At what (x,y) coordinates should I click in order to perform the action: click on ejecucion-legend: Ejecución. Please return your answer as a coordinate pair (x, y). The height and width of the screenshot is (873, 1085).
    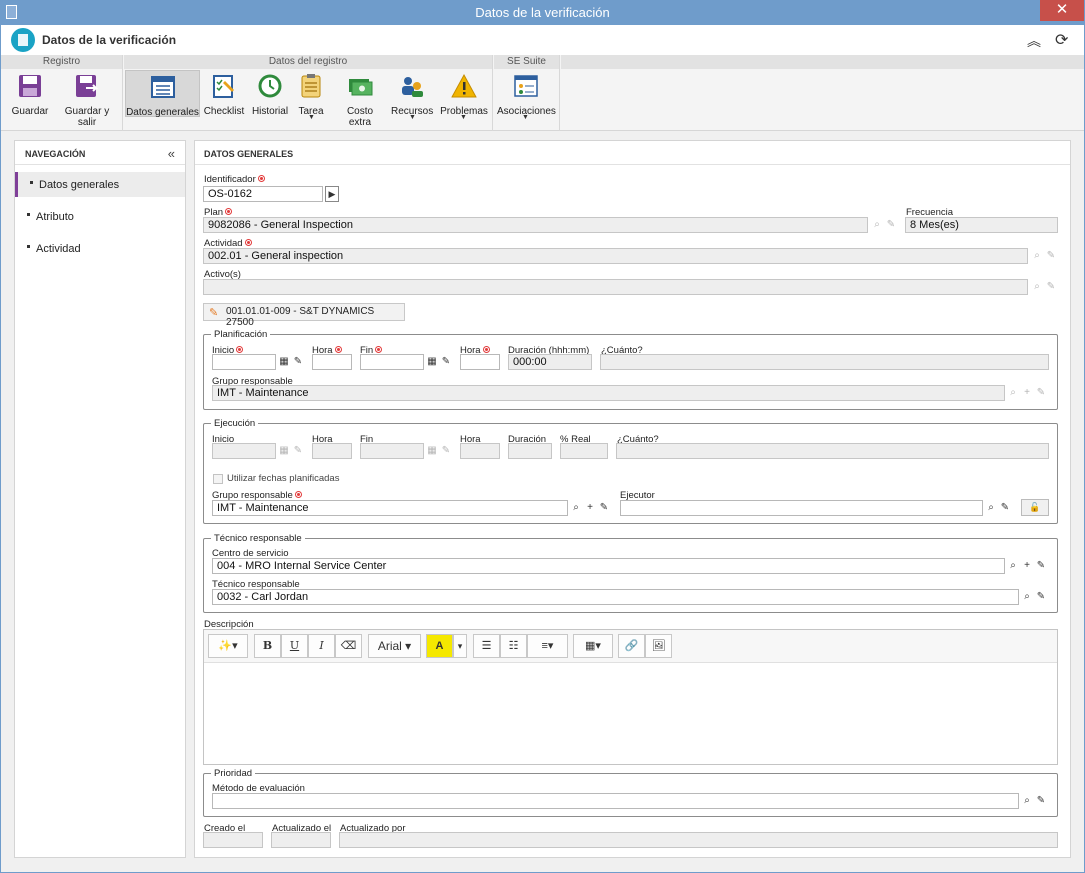
    Looking at the image, I should click on (235, 423).